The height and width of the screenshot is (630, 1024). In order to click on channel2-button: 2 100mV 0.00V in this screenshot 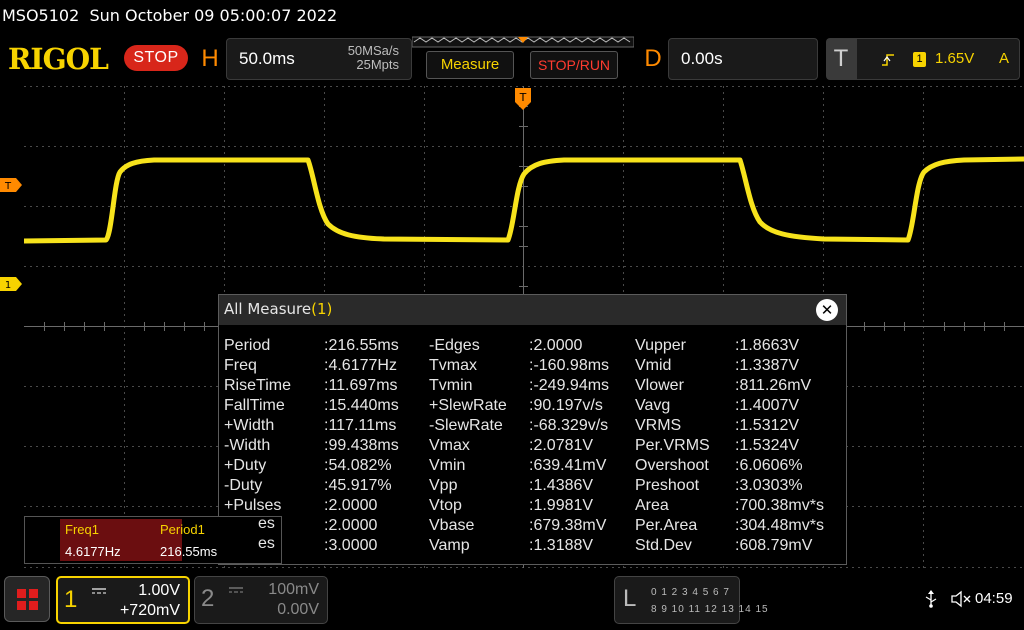, I will do `click(261, 600)`.